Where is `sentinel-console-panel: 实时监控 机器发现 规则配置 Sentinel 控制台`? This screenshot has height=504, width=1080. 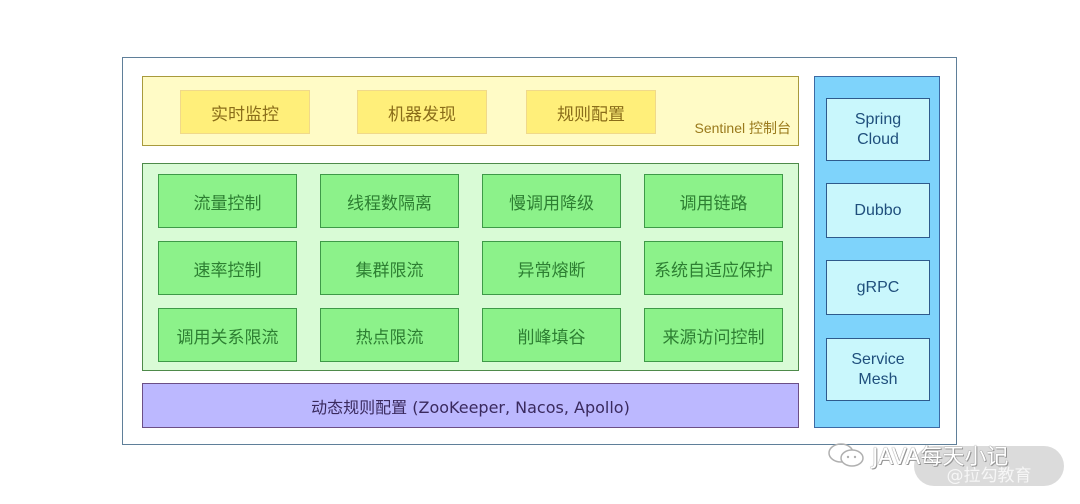 sentinel-console-panel: 实时监控 机器发现 规则配置 Sentinel 控制台 is located at coordinates (470, 111).